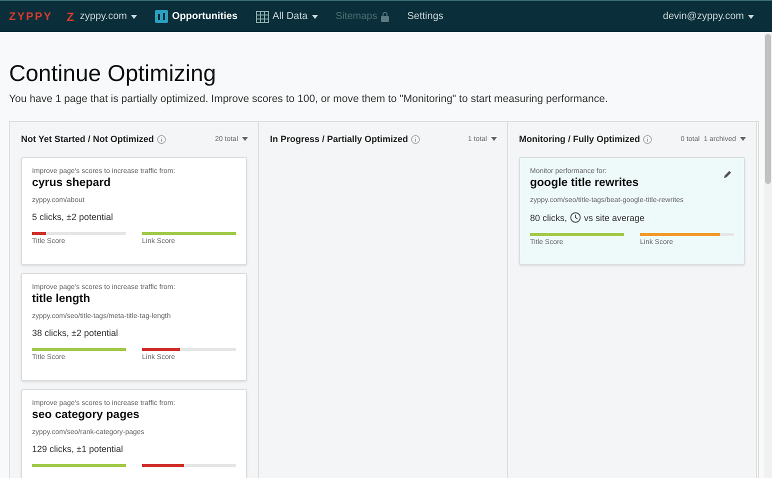  I want to click on lock-icon, so click(385, 17).